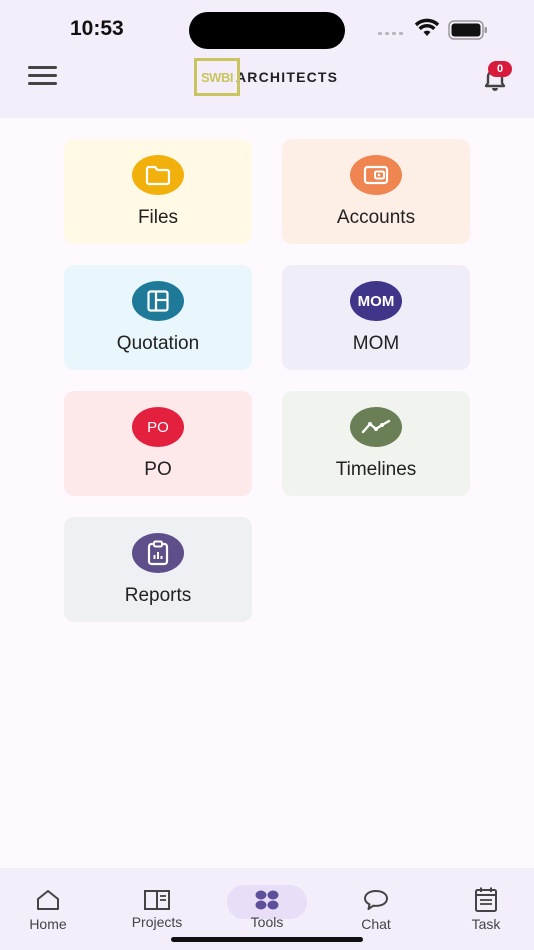 The image size is (534, 950). What do you see at coordinates (158, 343) in the screenshot?
I see `tool-quotation-label: Quotation` at bounding box center [158, 343].